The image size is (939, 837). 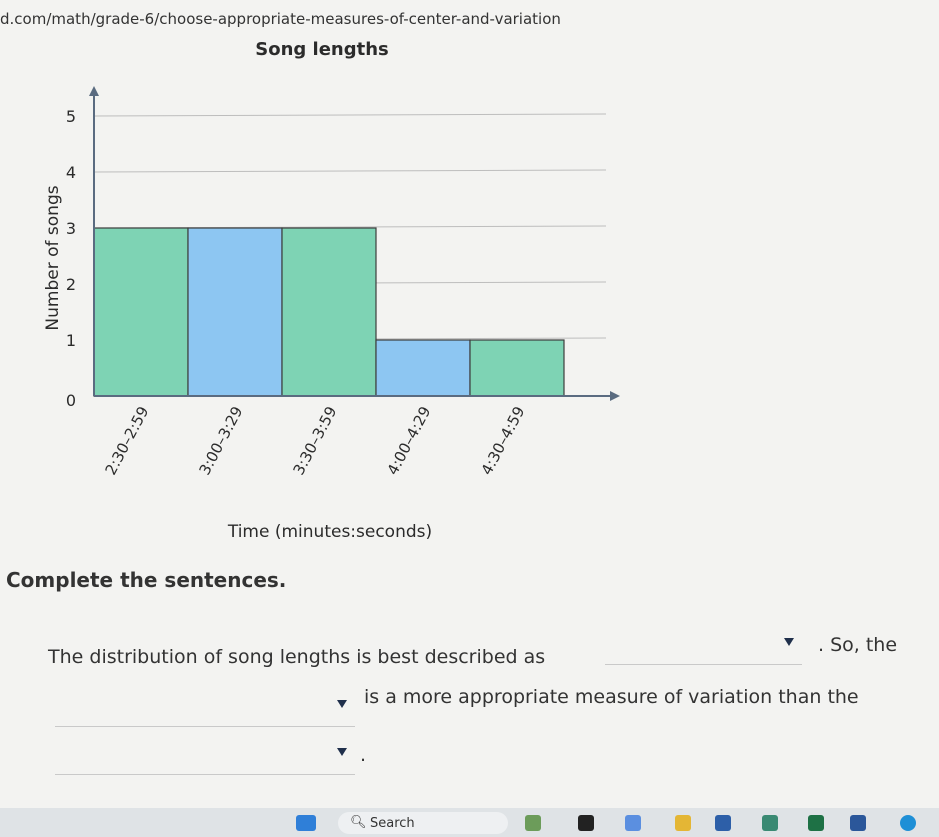 What do you see at coordinates (723, 823) in the screenshot?
I see `store-icon` at bounding box center [723, 823].